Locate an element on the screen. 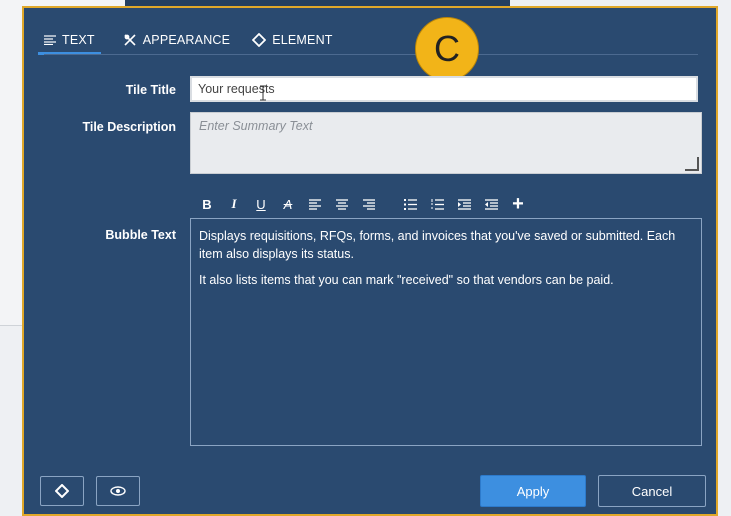 The height and width of the screenshot is (516, 731). tab-element: ELEMENT is located at coordinates (292, 40).